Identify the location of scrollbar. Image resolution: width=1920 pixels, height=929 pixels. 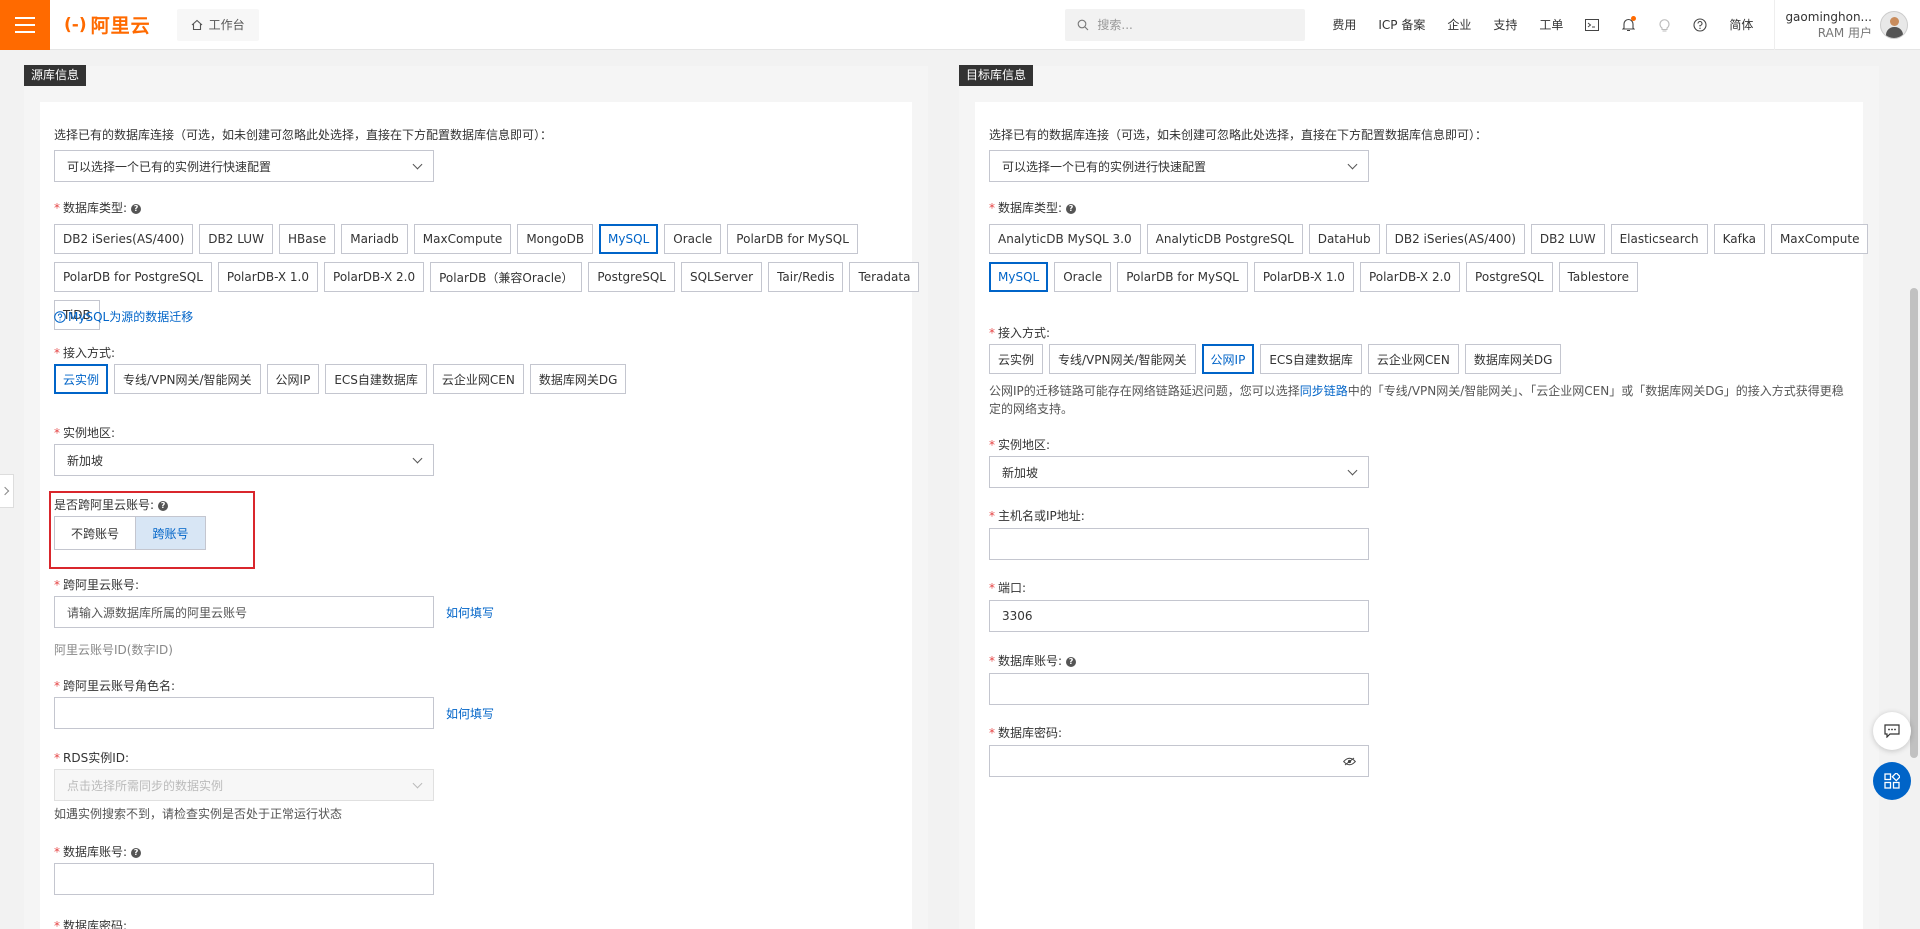
(1914, 523).